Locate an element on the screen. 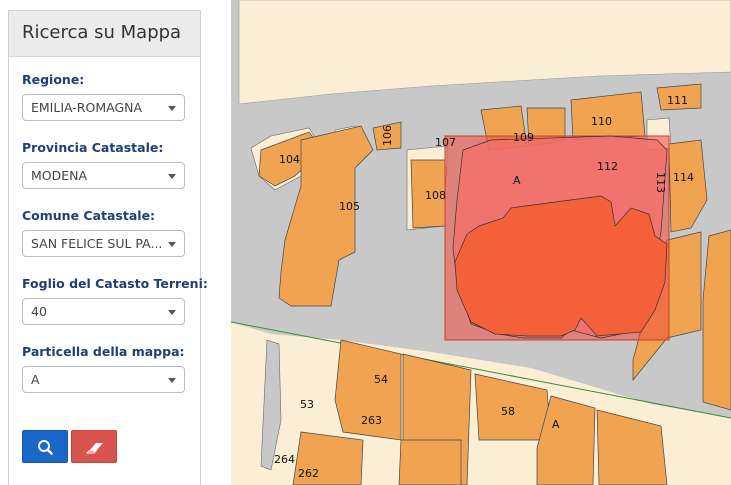 The height and width of the screenshot is (485, 731). clear-button is located at coordinates (94, 446).